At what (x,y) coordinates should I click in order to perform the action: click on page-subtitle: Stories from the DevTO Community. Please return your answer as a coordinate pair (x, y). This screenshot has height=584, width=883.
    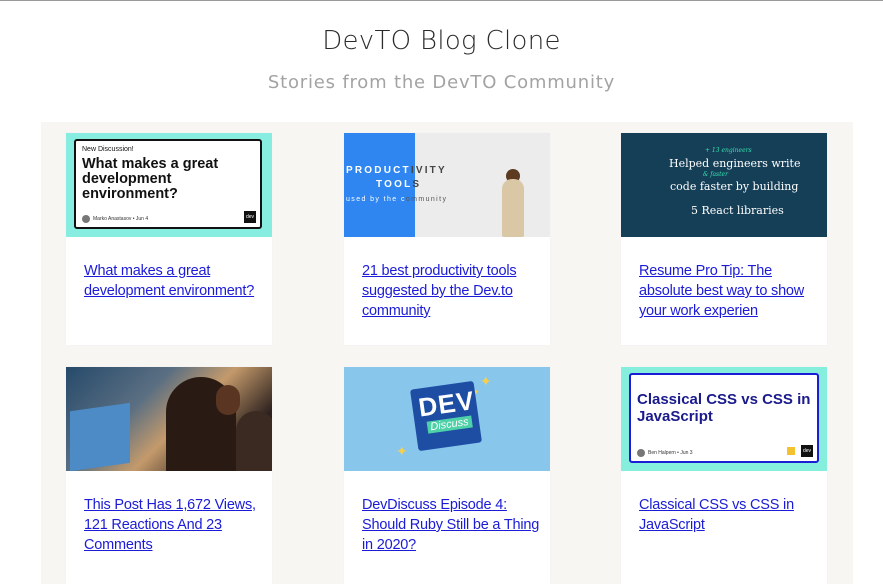
    Looking at the image, I should click on (441, 82).